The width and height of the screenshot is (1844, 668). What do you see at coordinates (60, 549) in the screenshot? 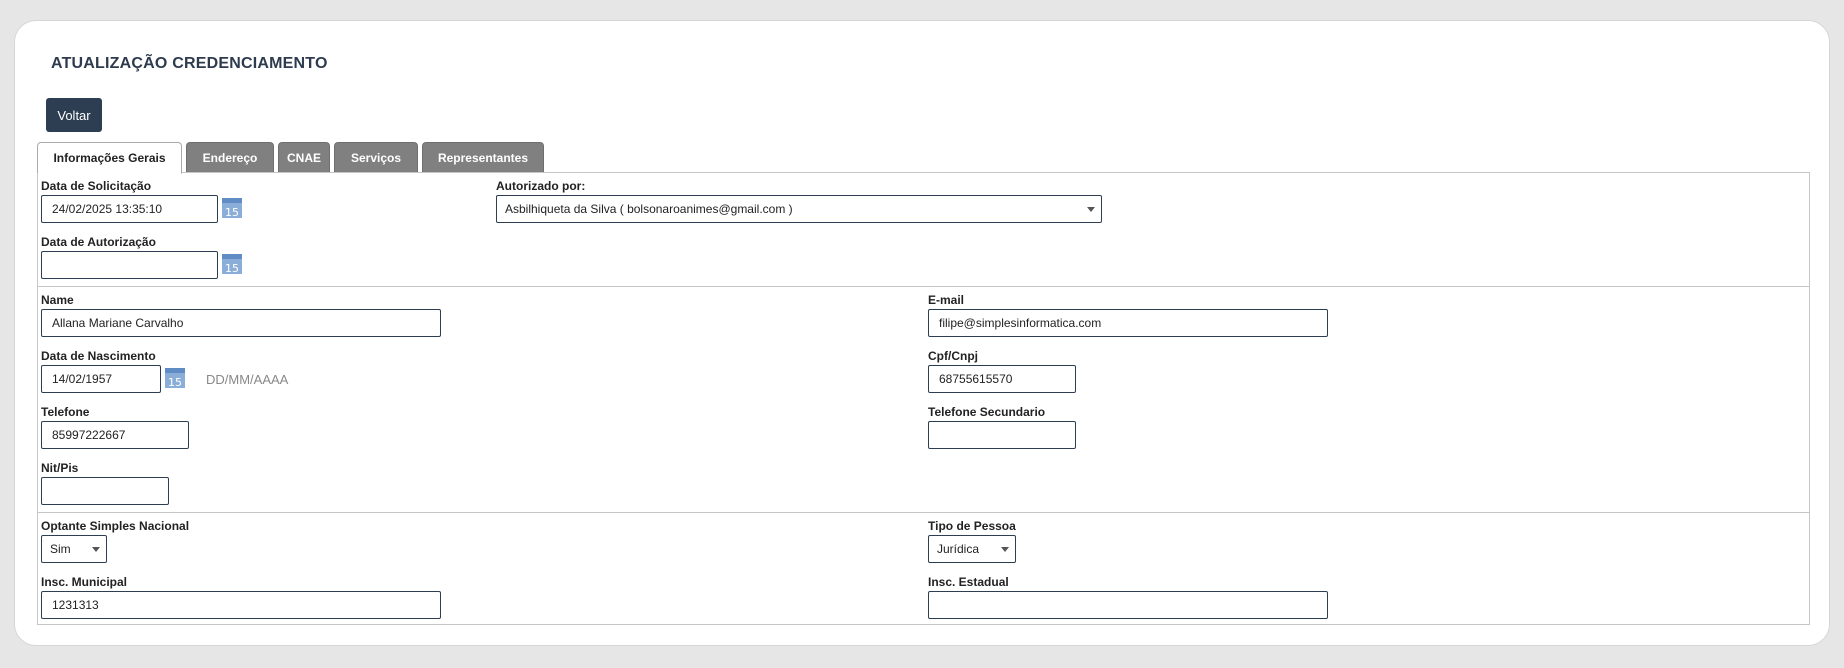
I see `simples-value: Sim` at bounding box center [60, 549].